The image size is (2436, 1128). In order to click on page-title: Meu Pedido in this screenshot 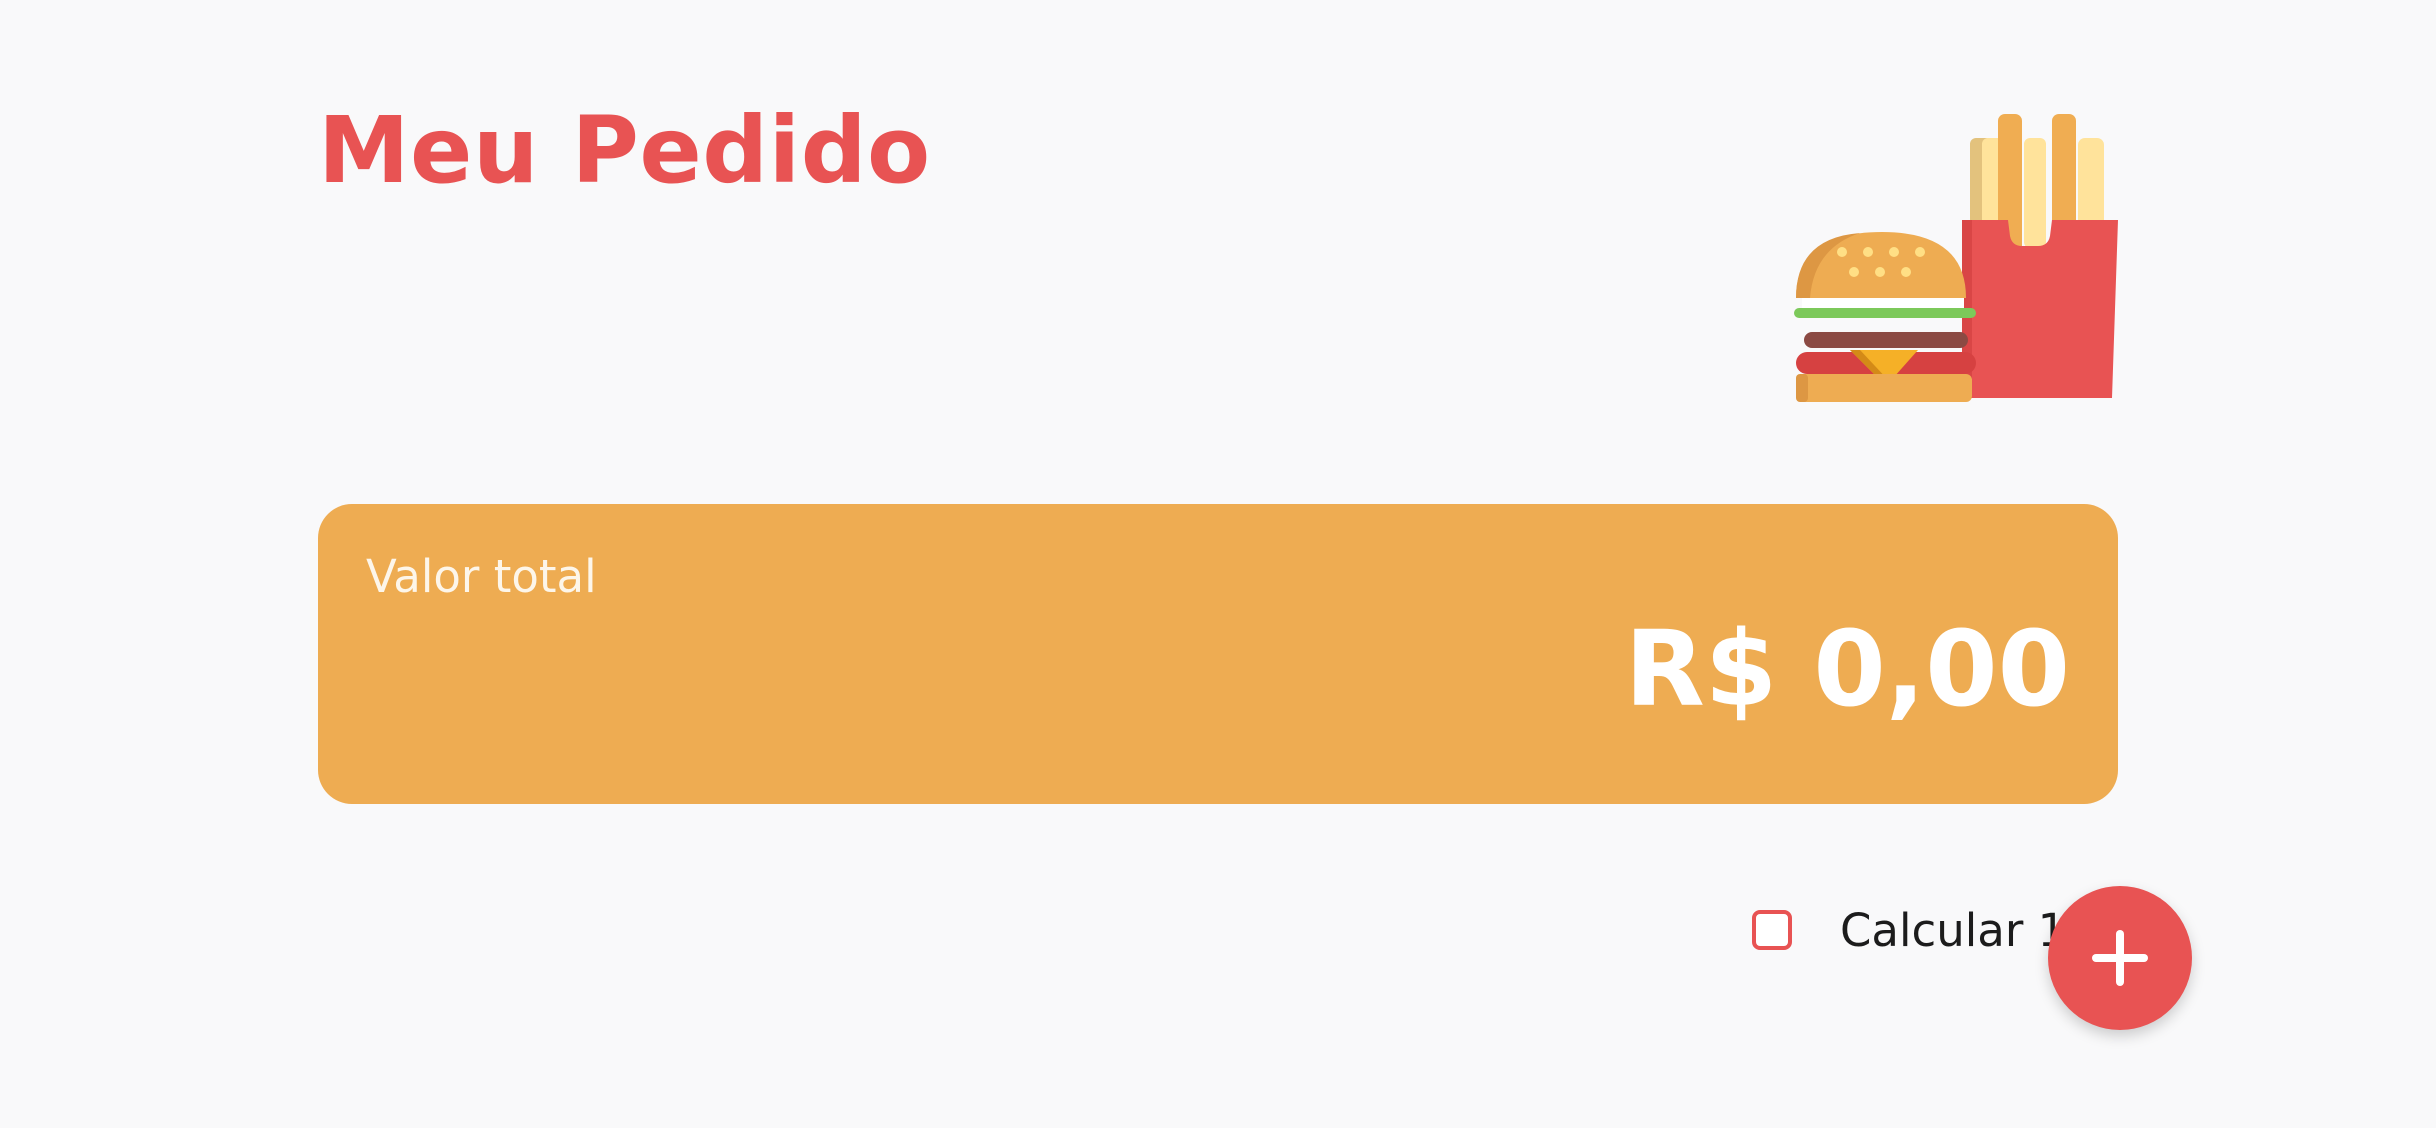, I will do `click(624, 150)`.